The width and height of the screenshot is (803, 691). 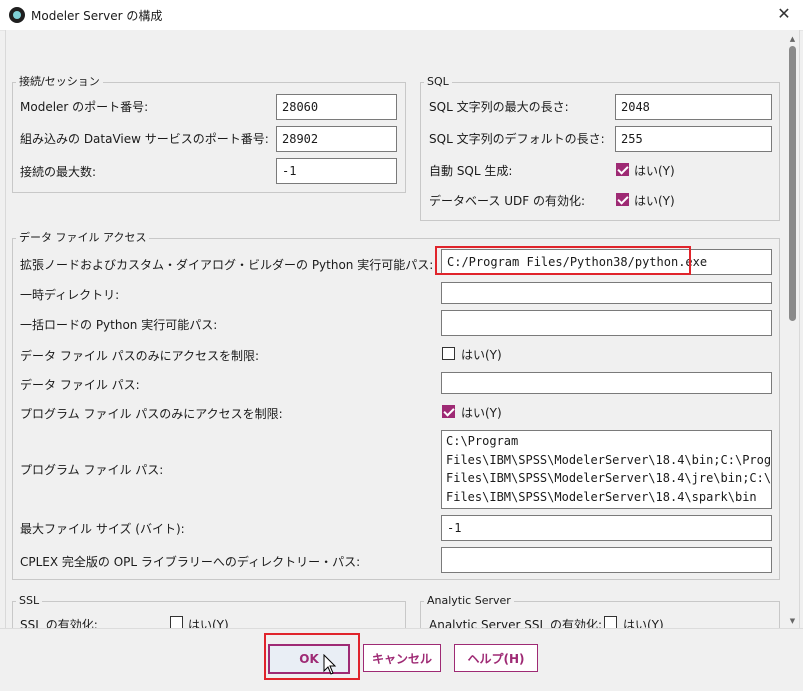 I want to click on ssl-enable-label: SSL の有効化:, so click(x=59, y=623).